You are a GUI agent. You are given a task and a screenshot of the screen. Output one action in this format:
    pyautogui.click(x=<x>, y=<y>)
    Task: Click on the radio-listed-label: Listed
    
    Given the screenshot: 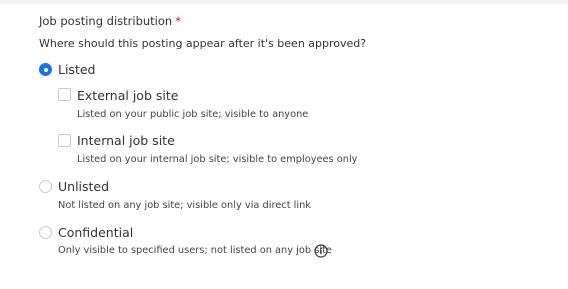 What is the action you would take?
    pyautogui.click(x=76, y=69)
    